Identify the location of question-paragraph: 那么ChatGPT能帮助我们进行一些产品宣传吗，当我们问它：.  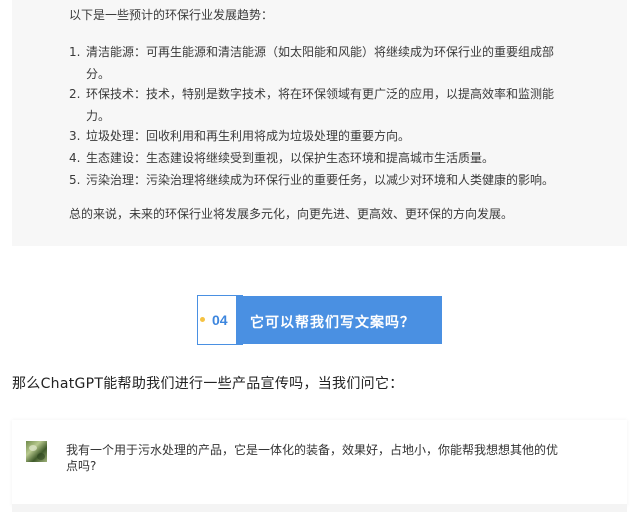
(208, 384).